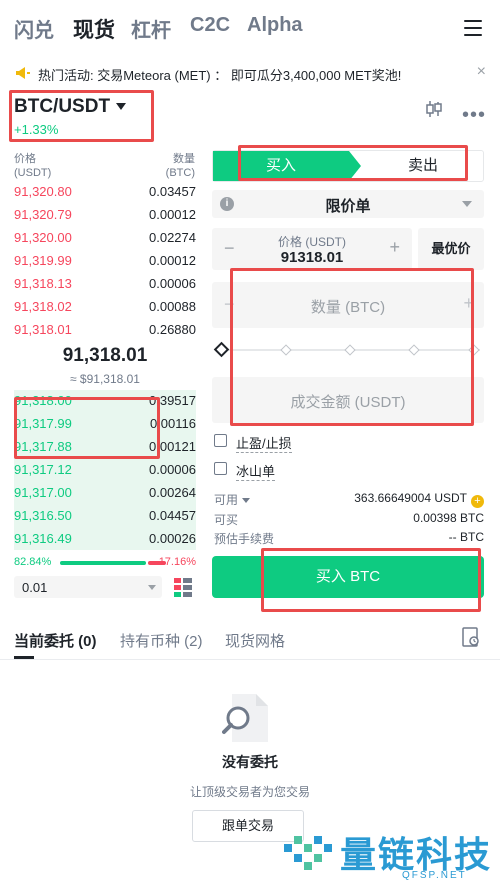 The image size is (500, 886). Describe the element at coordinates (451, 249) in the screenshot. I see `best-price-button: 最优价` at that location.